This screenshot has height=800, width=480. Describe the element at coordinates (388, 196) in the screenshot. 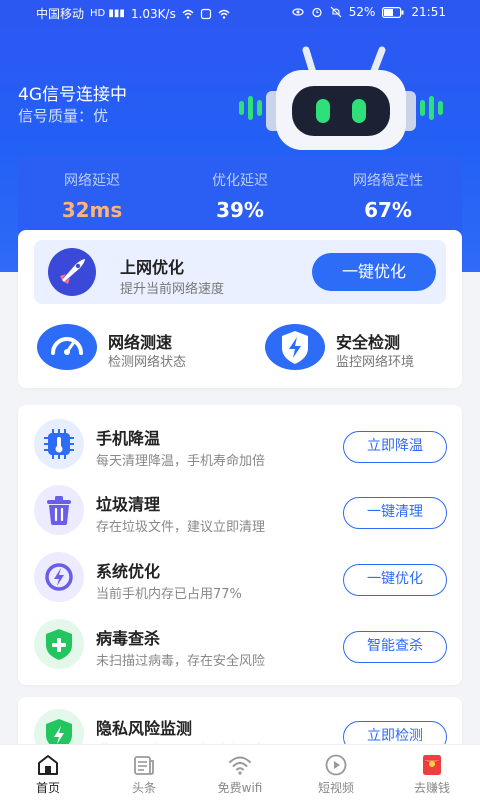

I see `stat-stability: 网络稳定性 67%` at that location.